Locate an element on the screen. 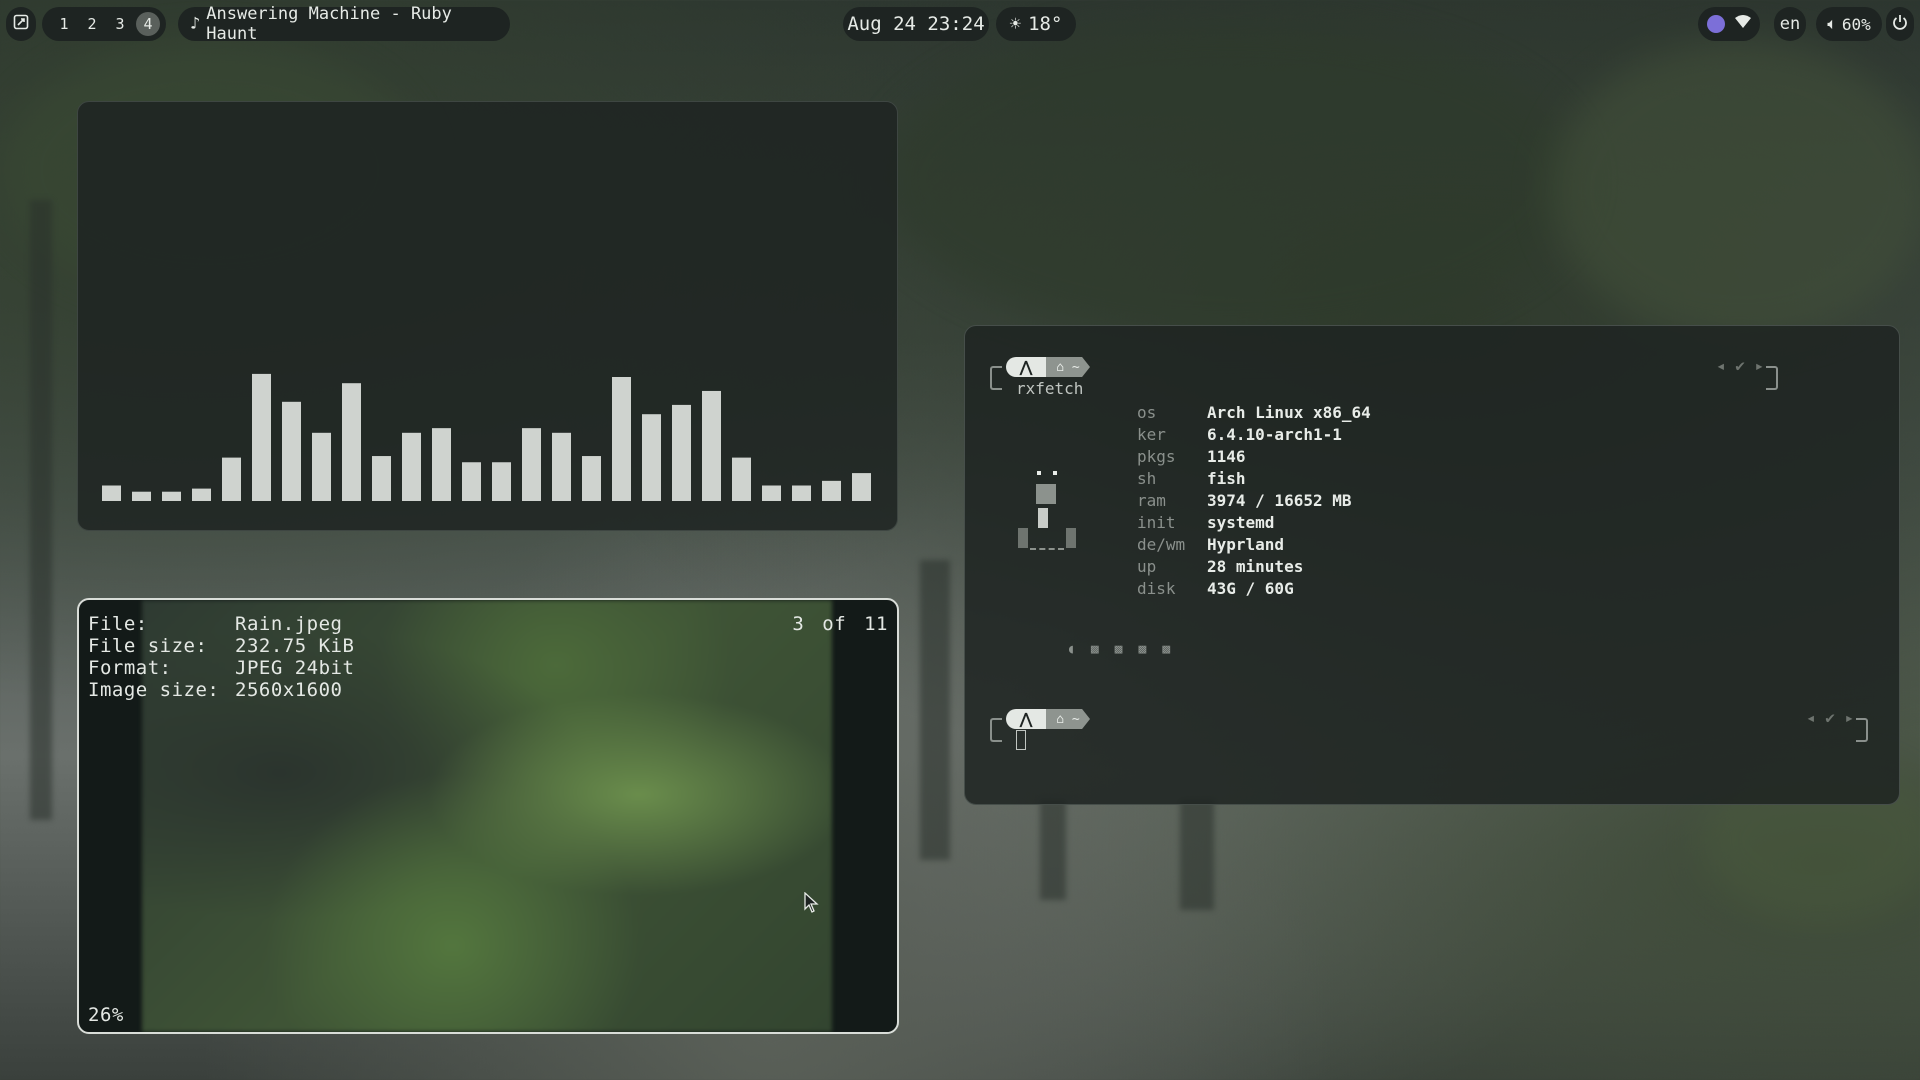  clock: Aug 24 23:24 is located at coordinates (916, 24).